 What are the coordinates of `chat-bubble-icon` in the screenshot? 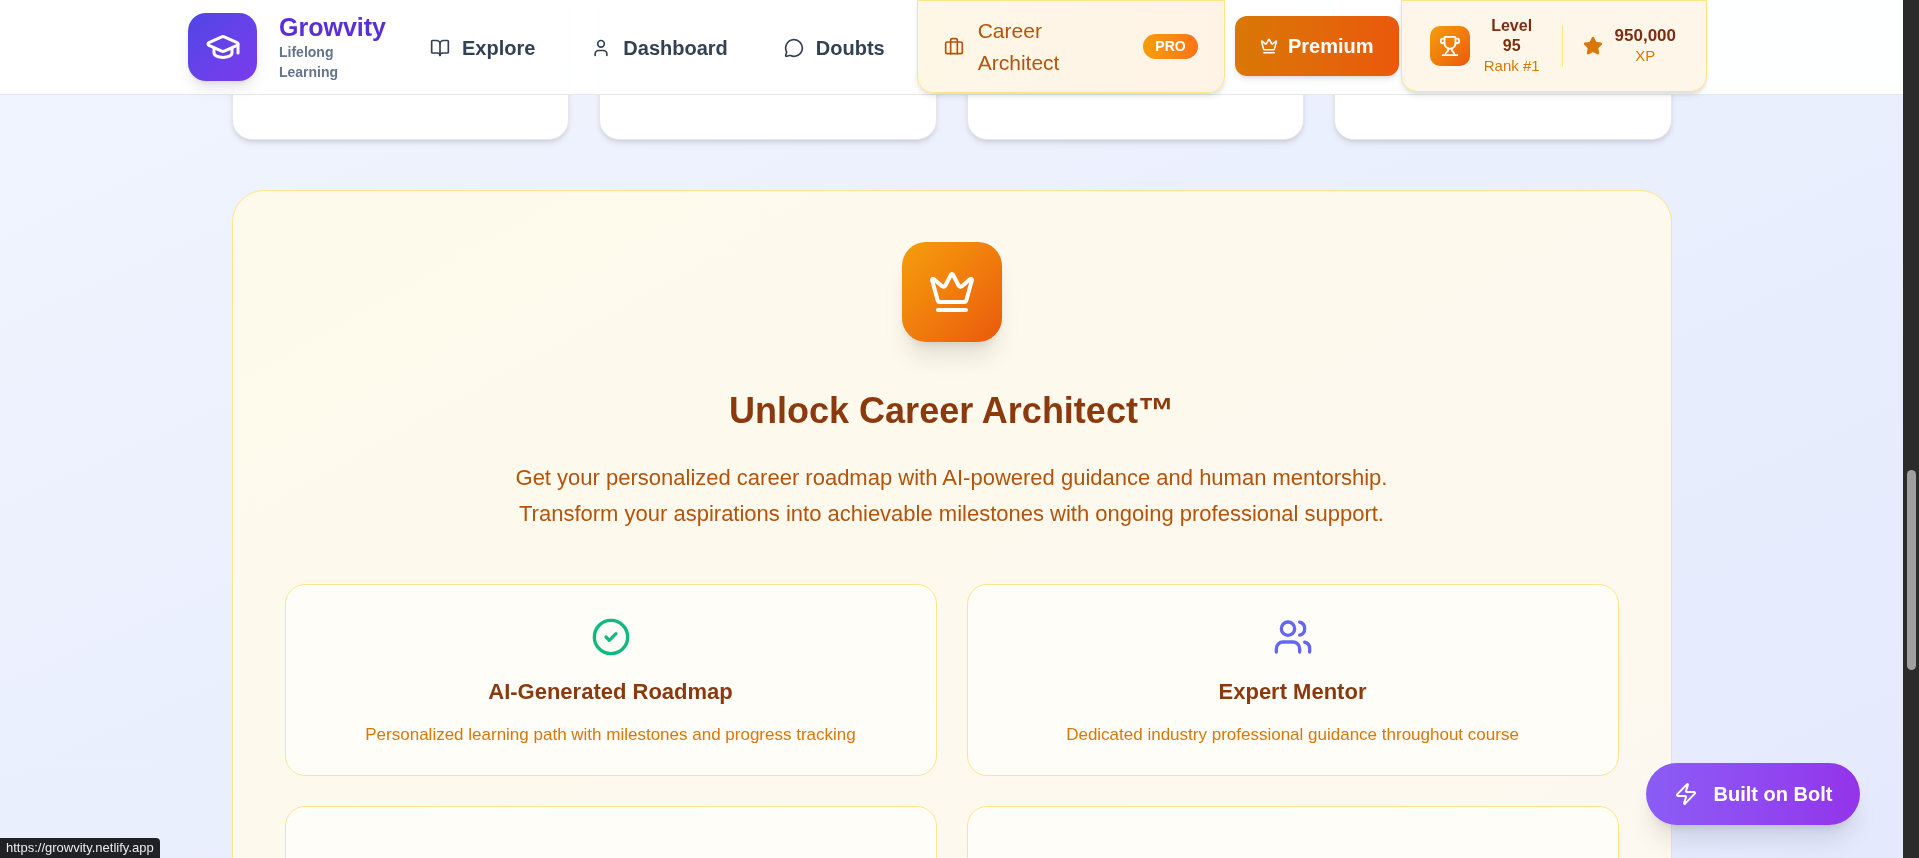 It's located at (793, 47).